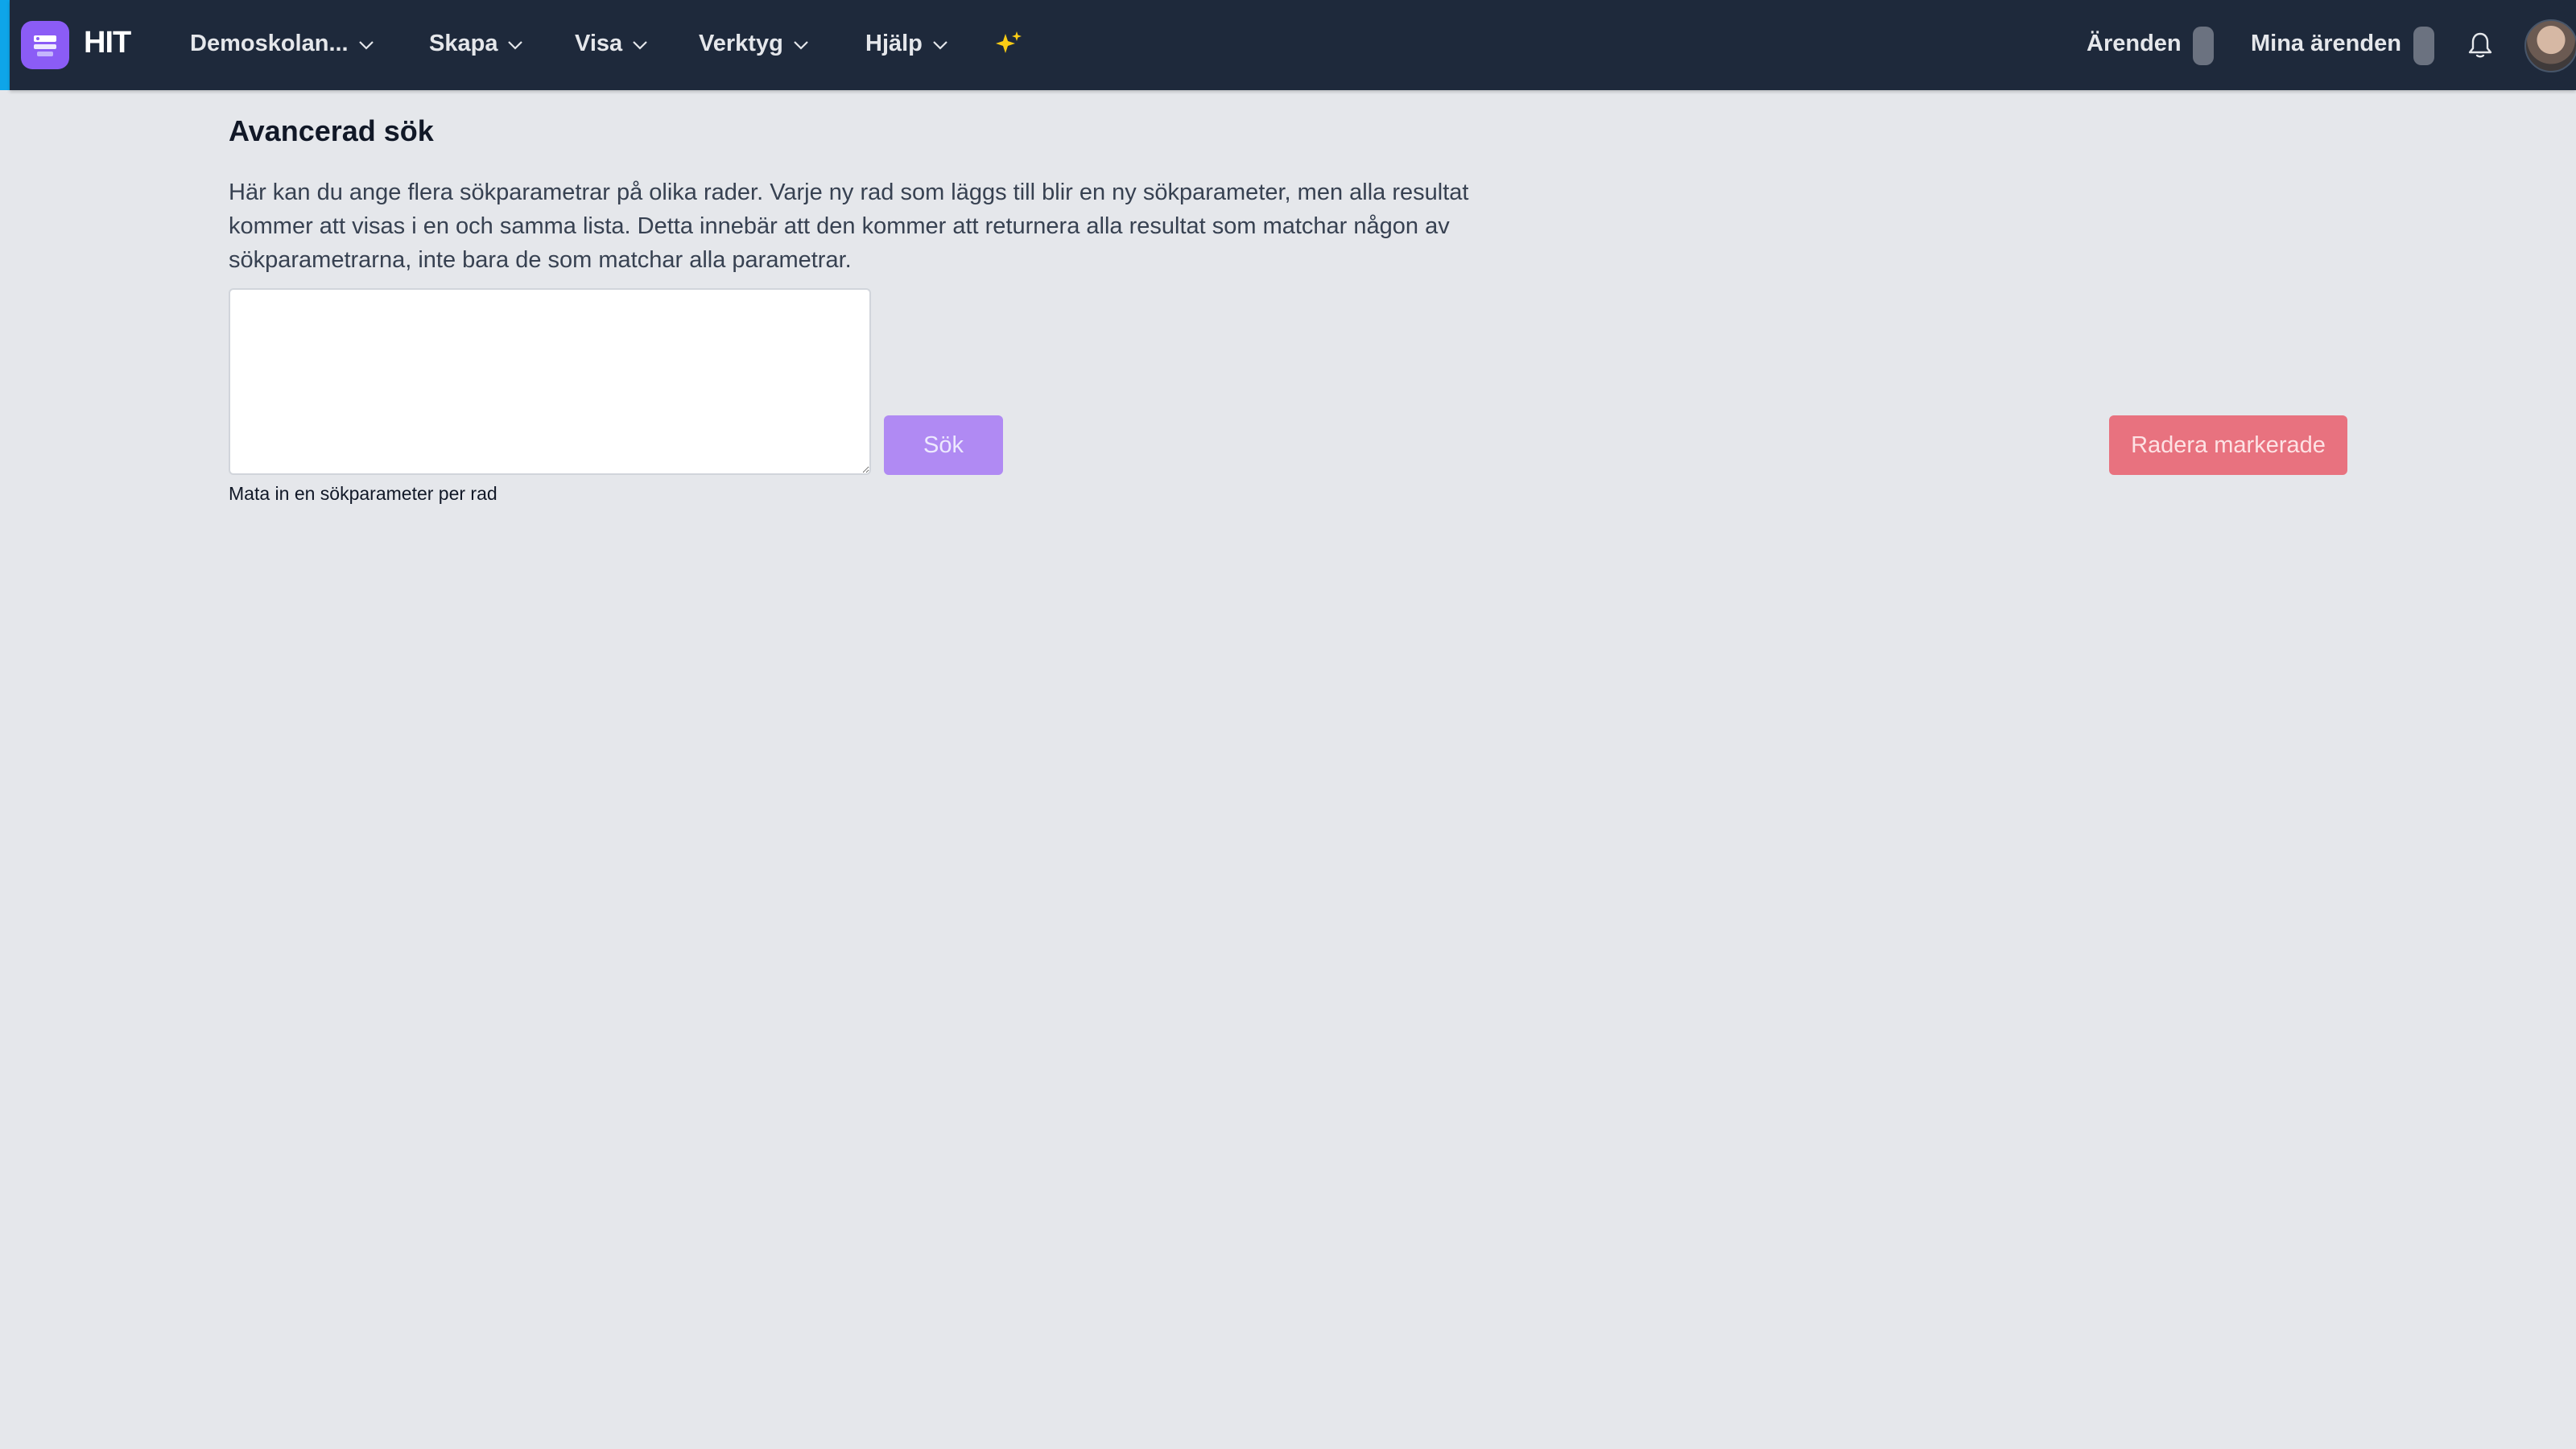 The width and height of the screenshot is (2576, 1449). What do you see at coordinates (550, 381) in the screenshot?
I see `search-parameters-input` at bounding box center [550, 381].